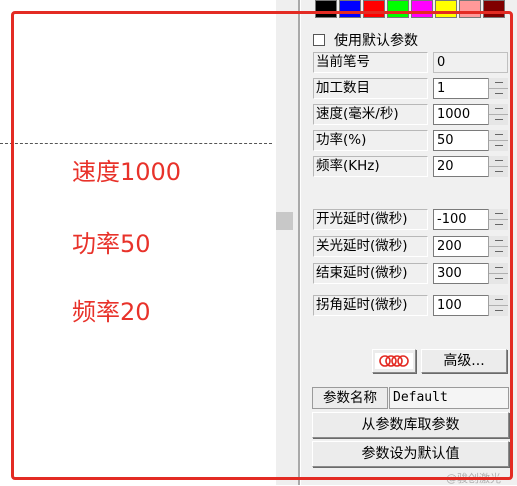 The height and width of the screenshot is (486, 517). What do you see at coordinates (350, 9) in the screenshot?
I see `pen-color-blue` at bounding box center [350, 9].